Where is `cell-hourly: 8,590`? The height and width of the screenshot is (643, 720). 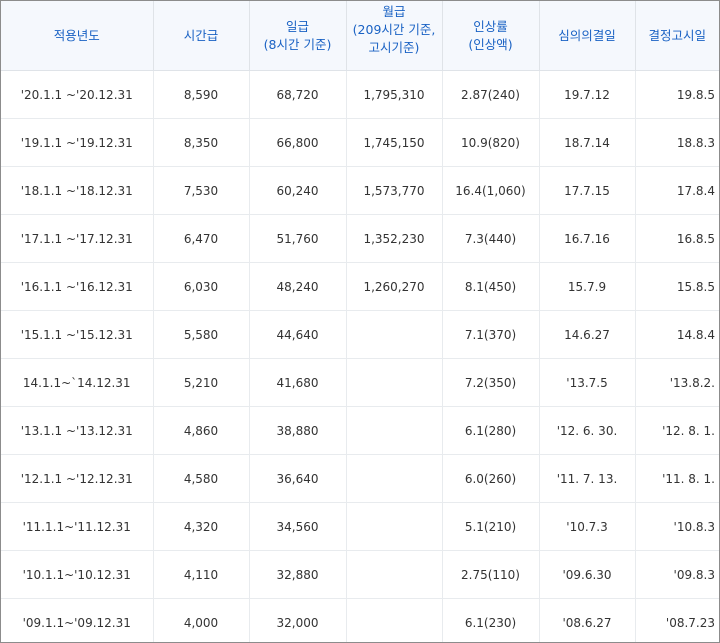 cell-hourly: 8,590 is located at coordinates (201, 94).